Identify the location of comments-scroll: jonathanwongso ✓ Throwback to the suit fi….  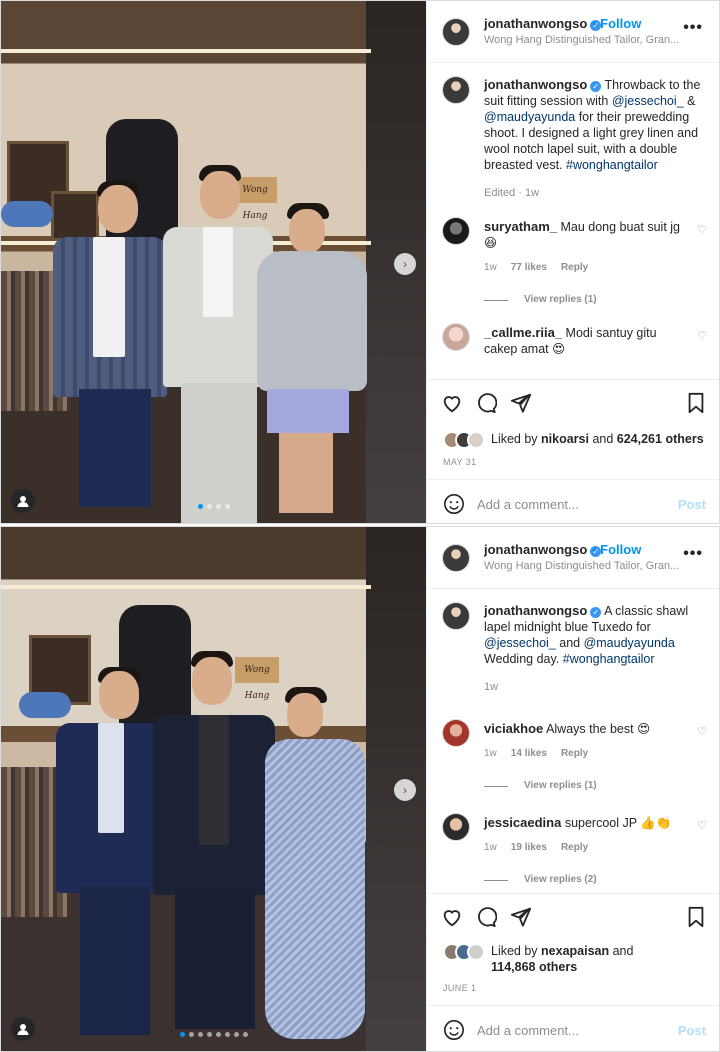
(573, 221).